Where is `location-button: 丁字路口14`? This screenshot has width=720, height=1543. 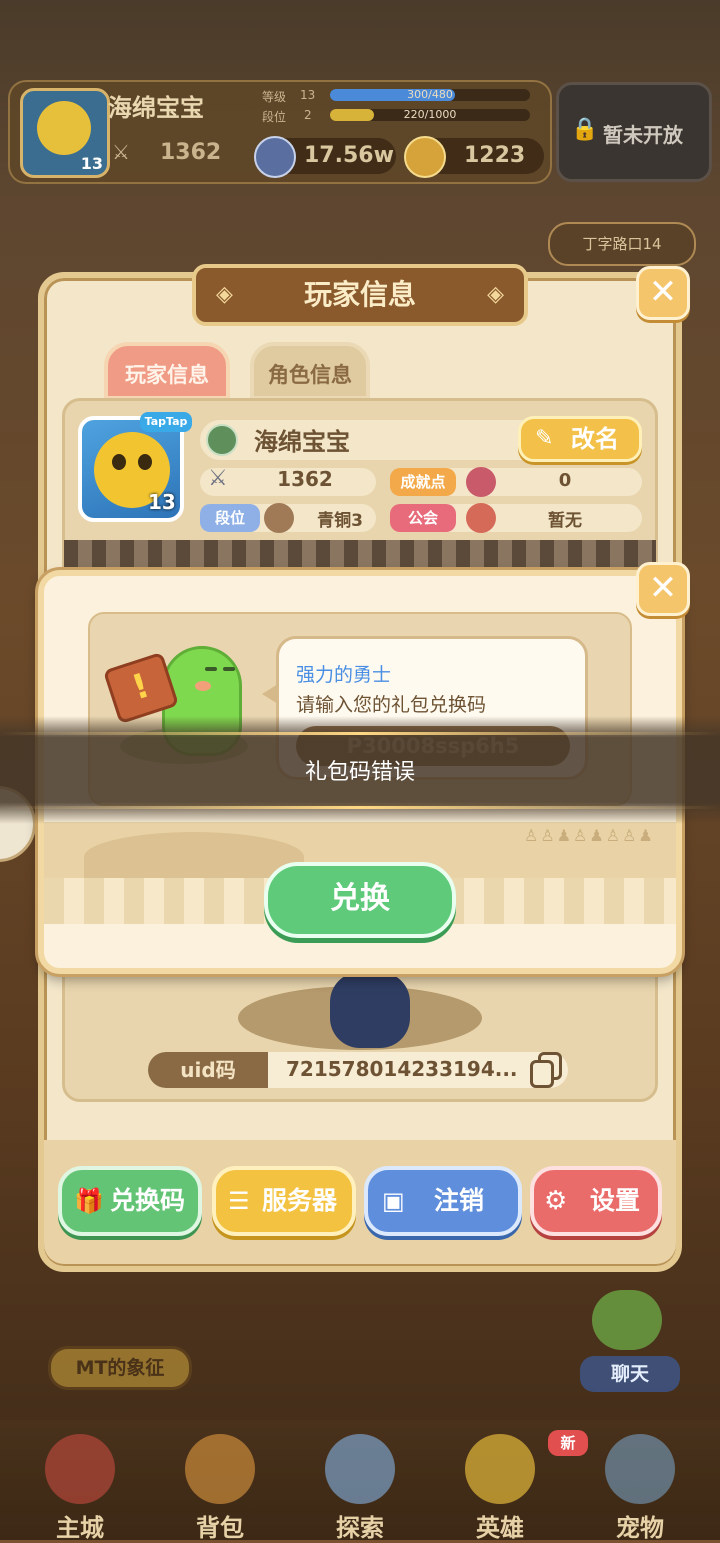
location-button: 丁字路口14 is located at coordinates (622, 244).